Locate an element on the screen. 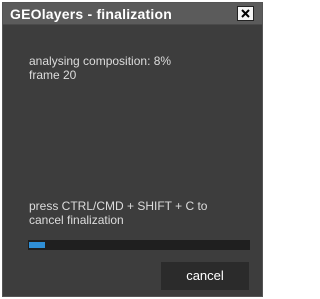  cancel-hint-line-1: press CTRL/CMD + SHIFT + C to is located at coordinates (118, 206).